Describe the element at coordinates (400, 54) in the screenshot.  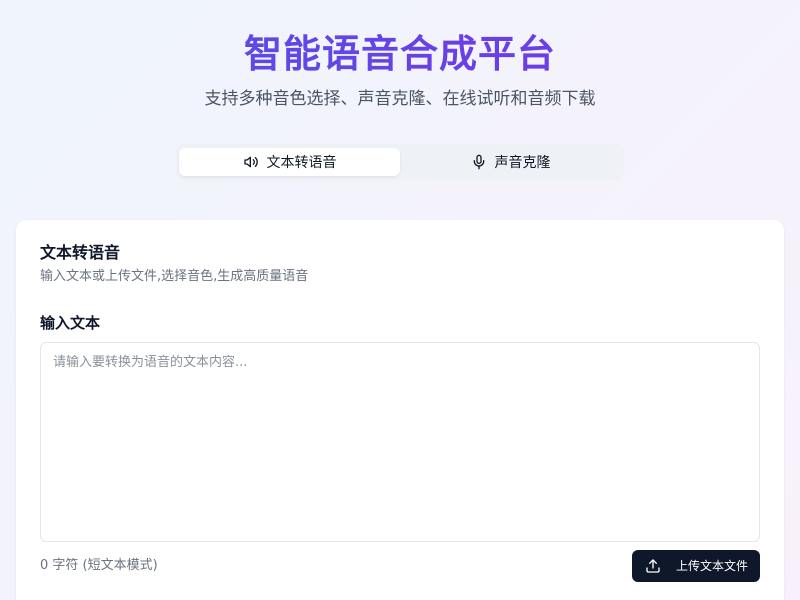
I see `page-title: 智能语音合成平台` at that location.